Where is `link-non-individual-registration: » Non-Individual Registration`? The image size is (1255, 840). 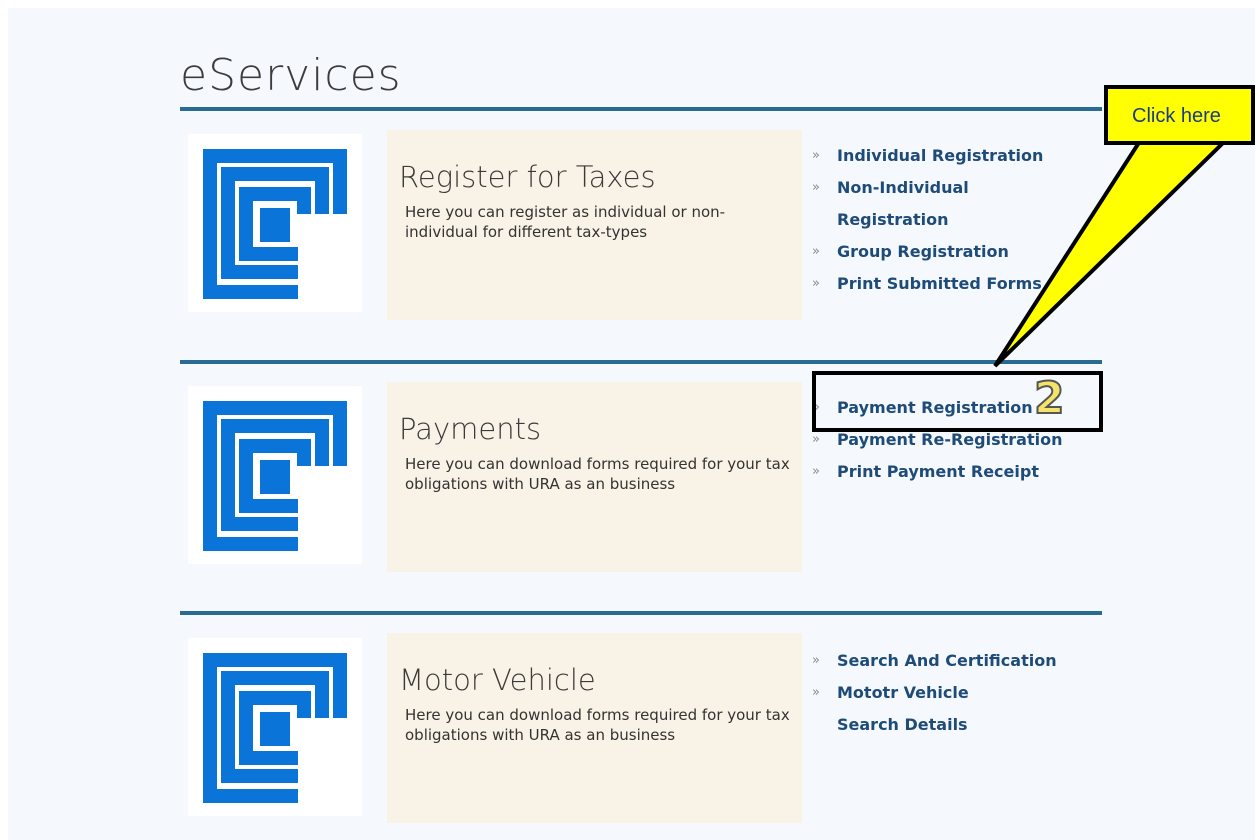
link-non-individual-registration: » Non-Individual Registration is located at coordinates (899, 204).